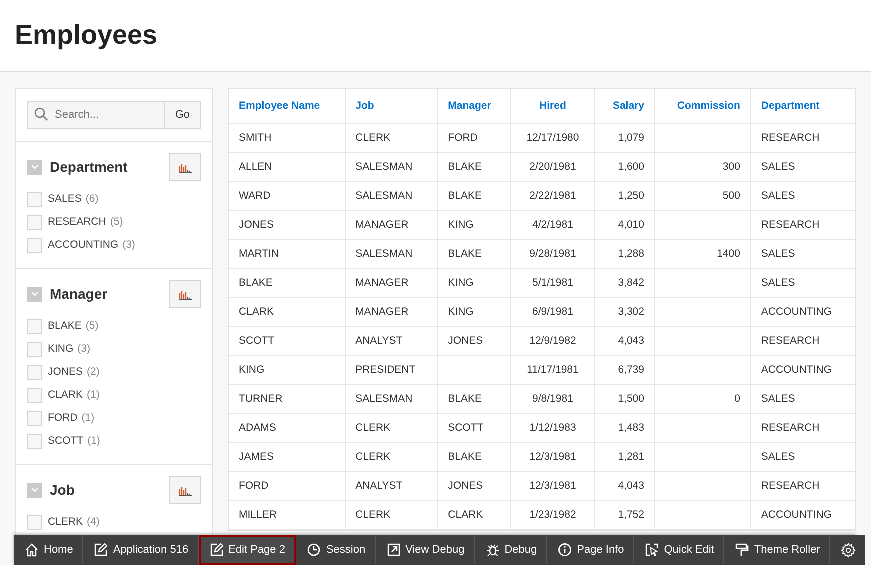 This screenshot has width=871, height=565. Describe the element at coordinates (553, 428) in the screenshot. I see `table-cell: 1/12/1983` at that location.